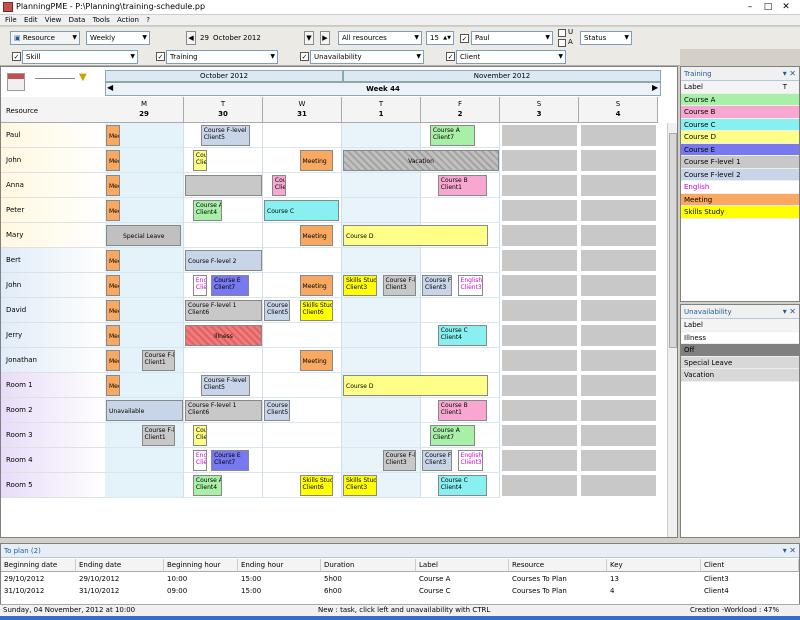  Describe the element at coordinates (740, 112) in the screenshot. I see `training-item: Course B` at that location.